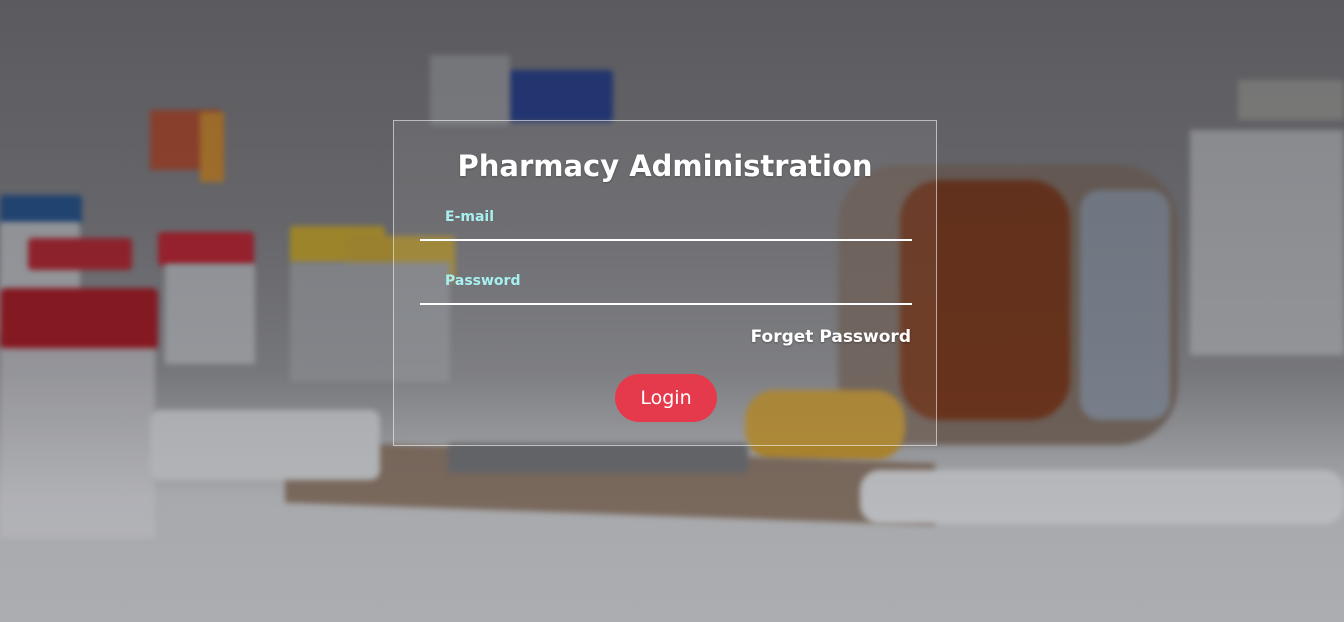 The width and height of the screenshot is (1344, 622). I want to click on email-field-group: E-mail, so click(666, 227).